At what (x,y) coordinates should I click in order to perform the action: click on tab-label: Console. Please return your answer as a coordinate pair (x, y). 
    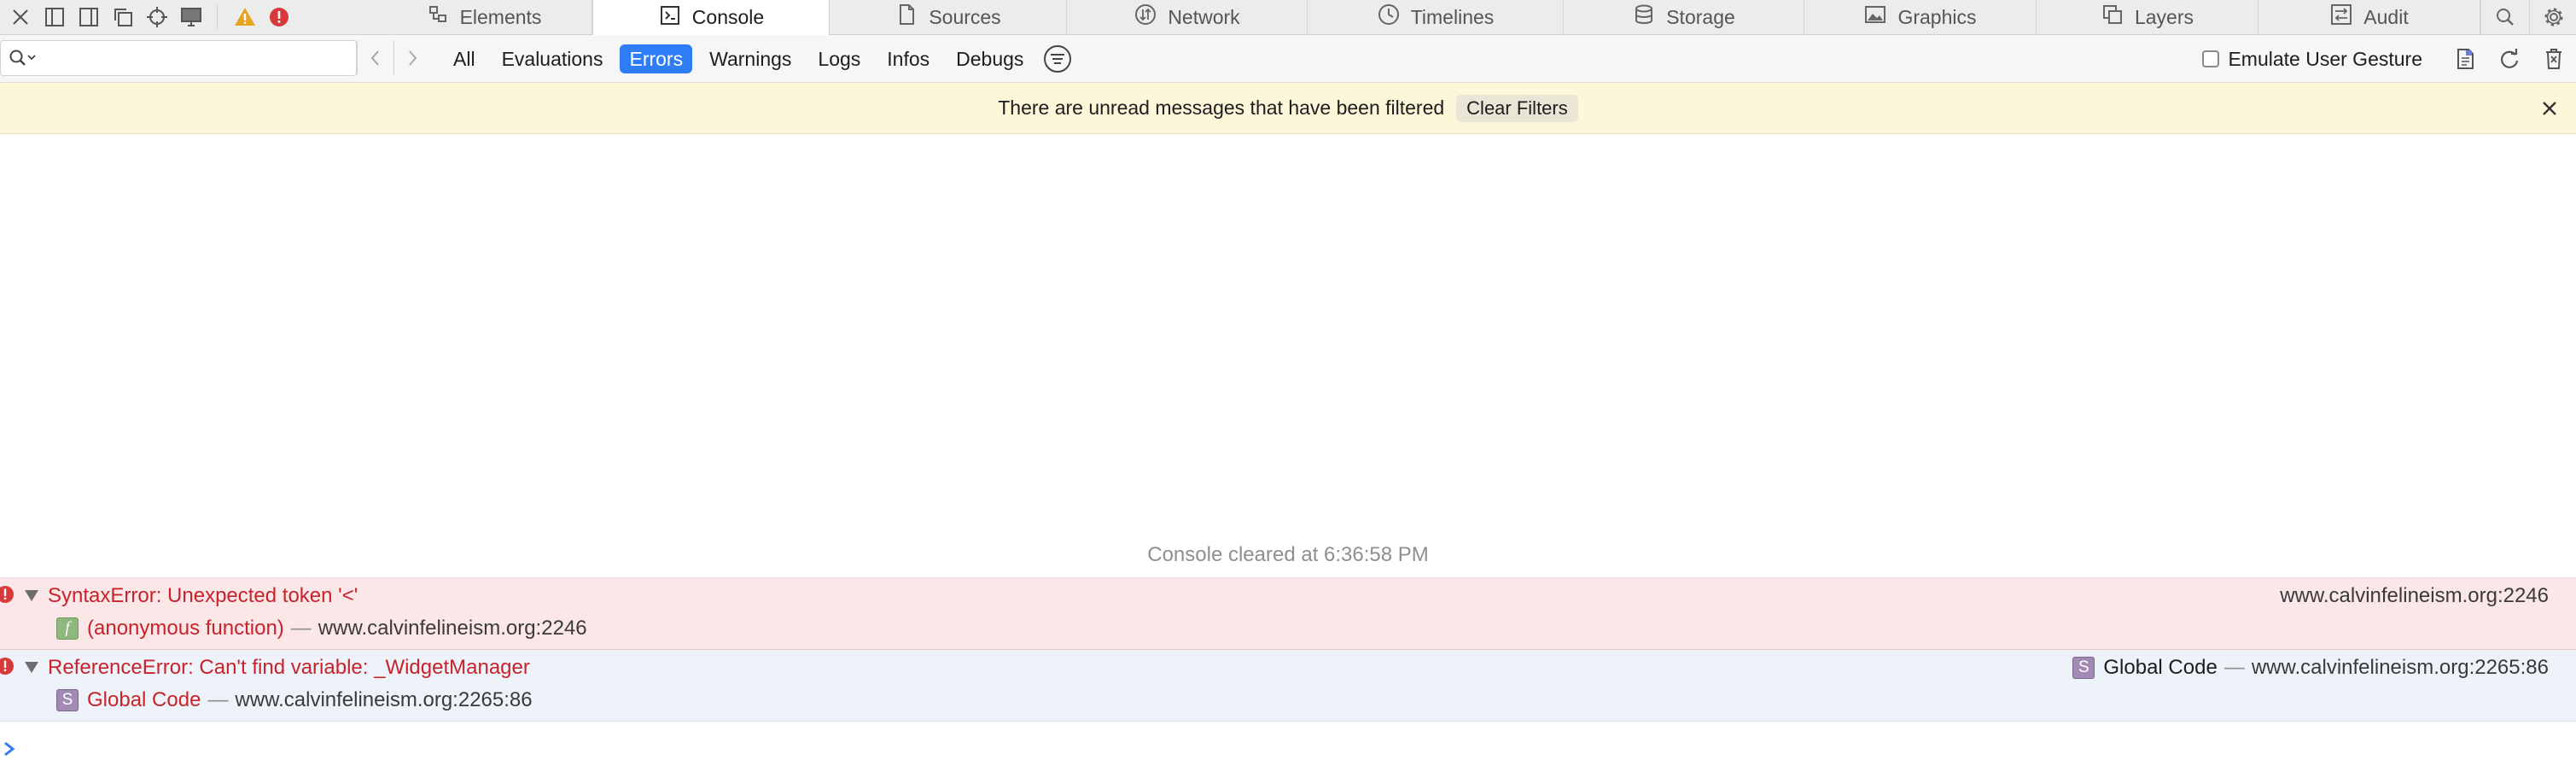
    Looking at the image, I should click on (728, 17).